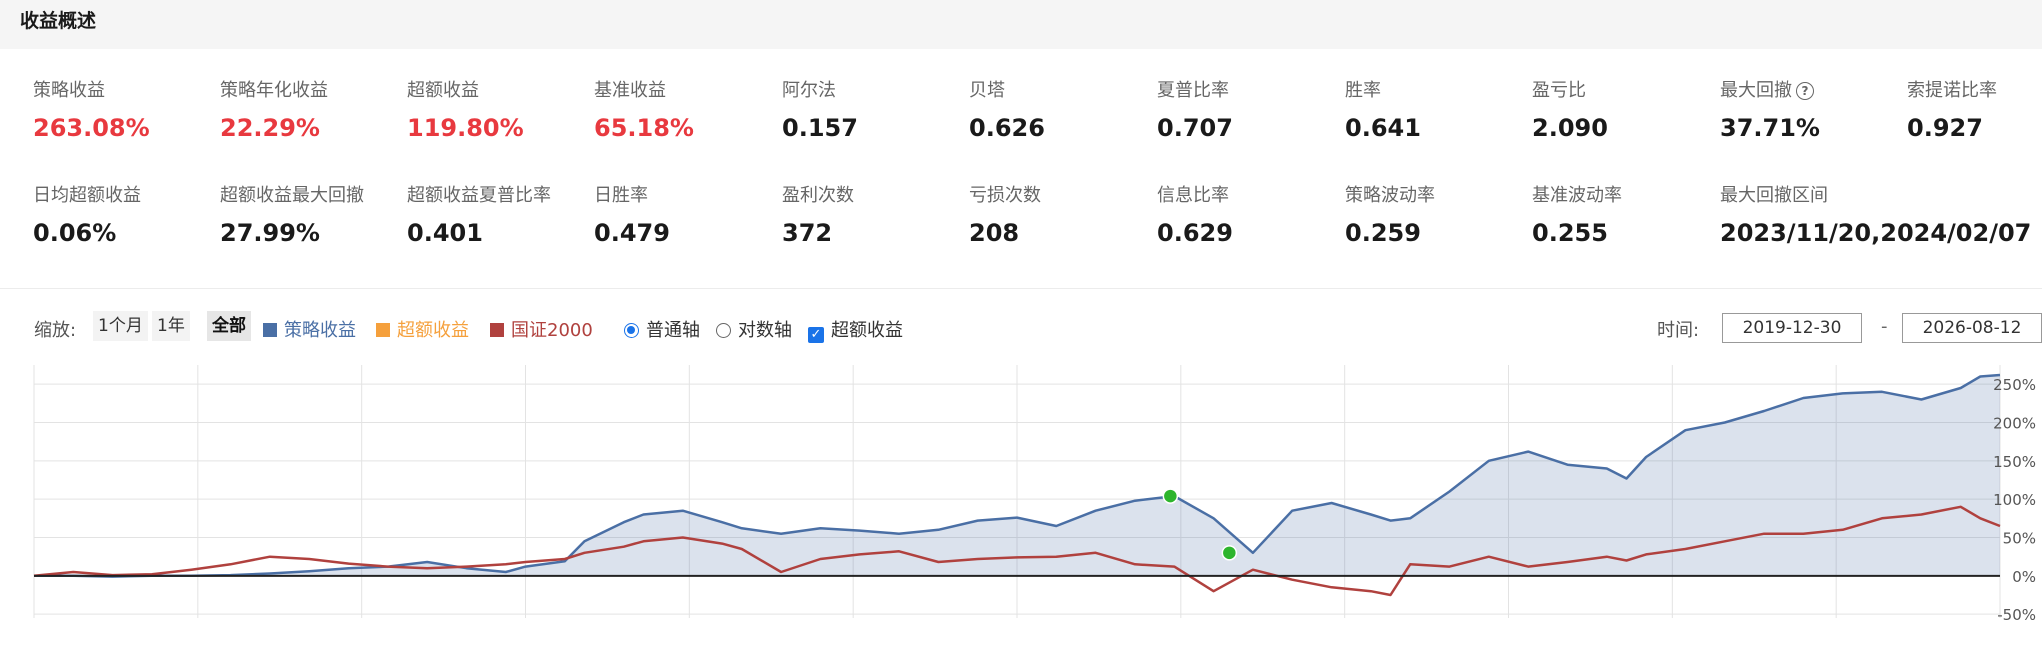 The image size is (2042, 666). I want to click on stat-value: 0.629, so click(1195, 233).